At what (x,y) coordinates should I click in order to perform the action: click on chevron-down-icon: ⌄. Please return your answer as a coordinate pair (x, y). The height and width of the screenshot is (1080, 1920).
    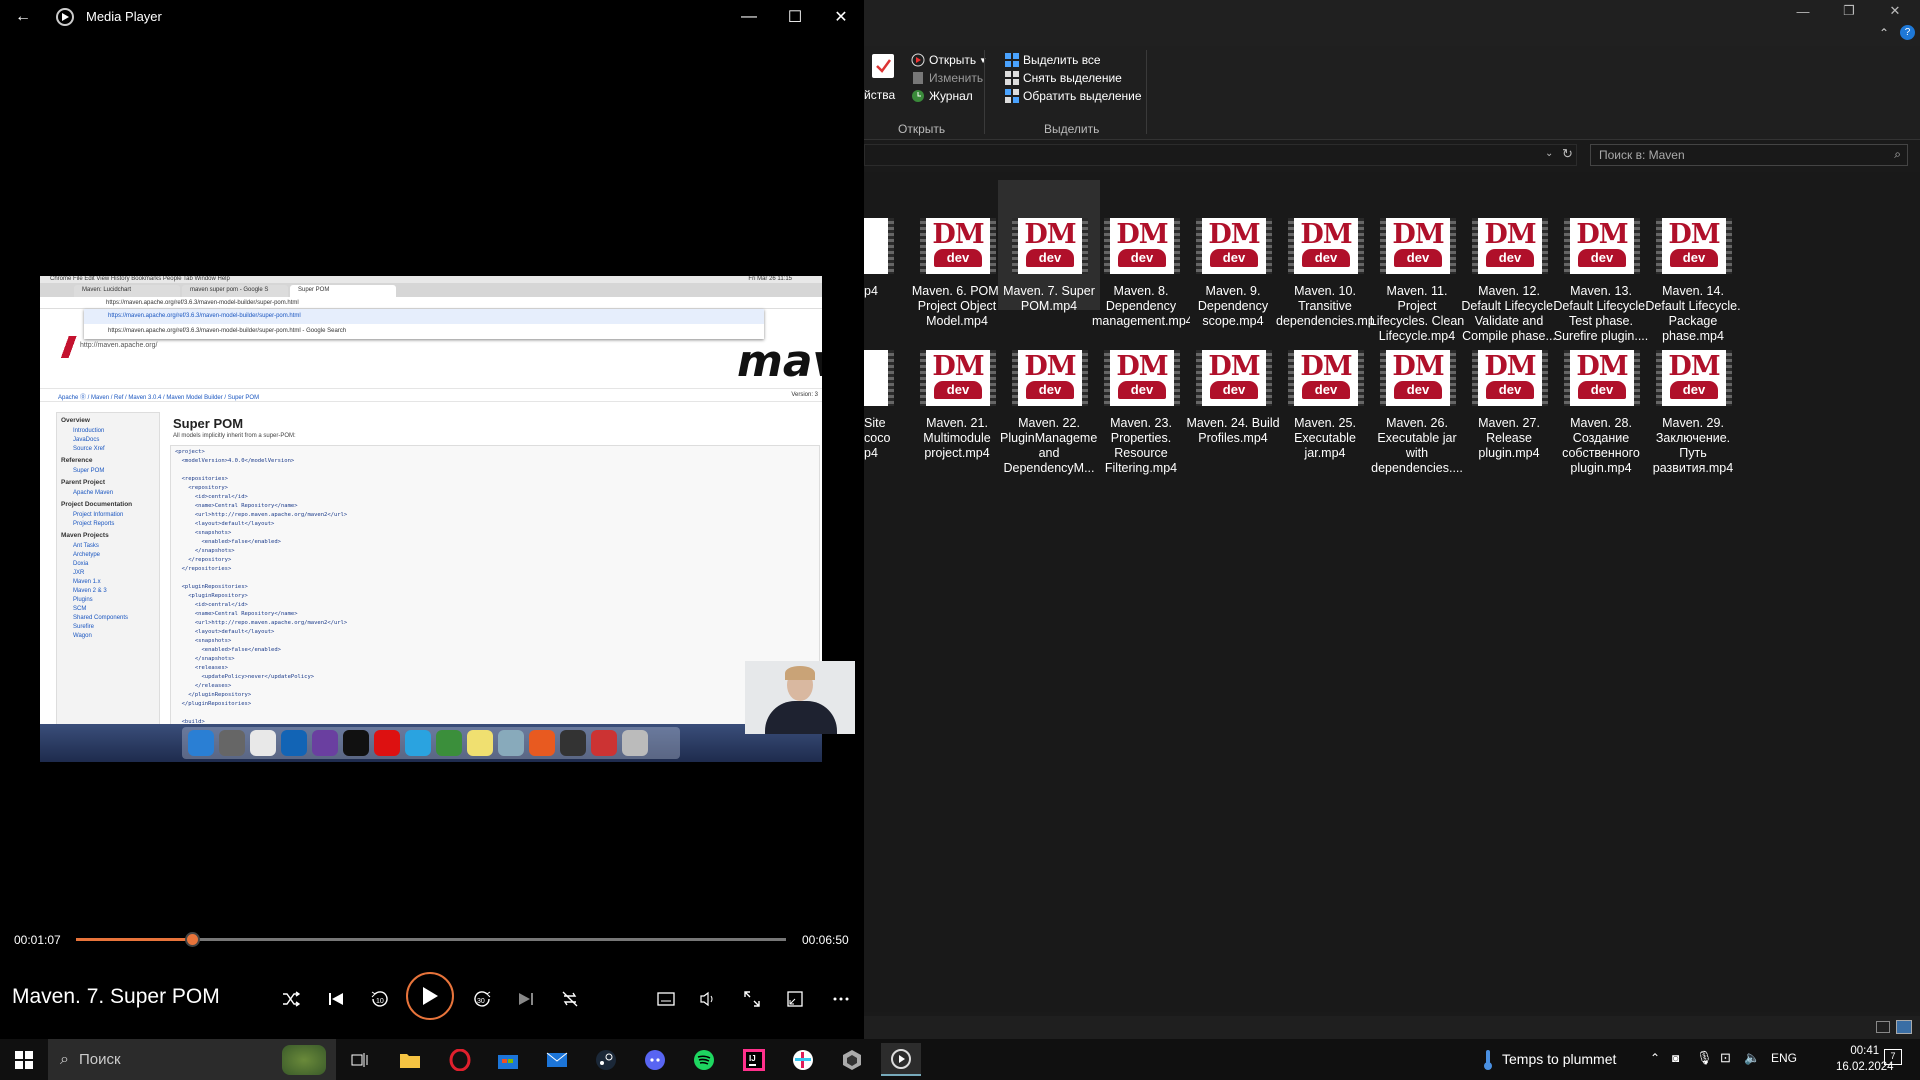
    Looking at the image, I should click on (1549, 153).